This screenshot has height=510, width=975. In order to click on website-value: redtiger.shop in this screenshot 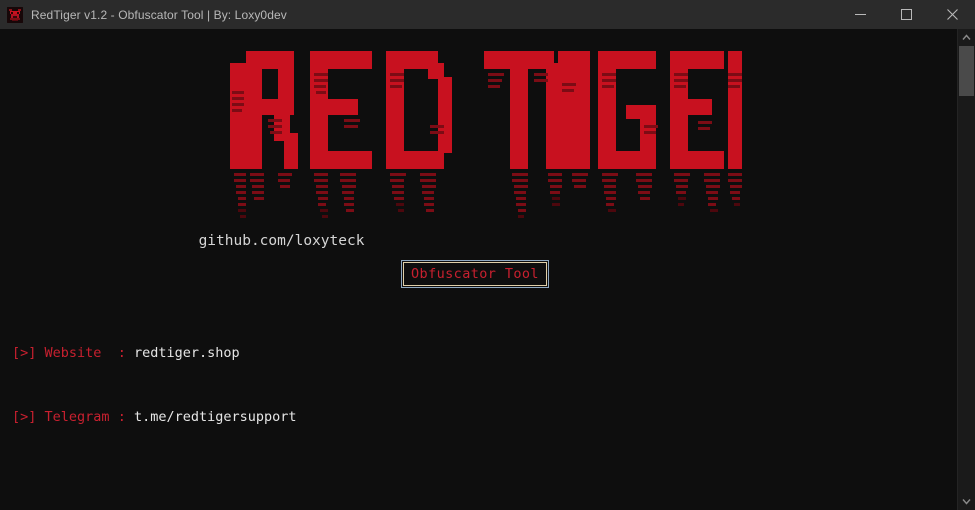, I will do `click(187, 353)`.